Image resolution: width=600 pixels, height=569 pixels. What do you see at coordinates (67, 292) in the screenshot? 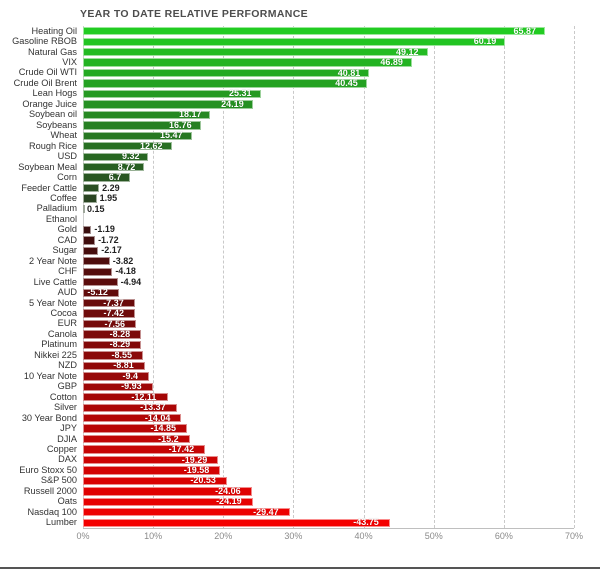
I see `category-label: AUD` at bounding box center [67, 292].